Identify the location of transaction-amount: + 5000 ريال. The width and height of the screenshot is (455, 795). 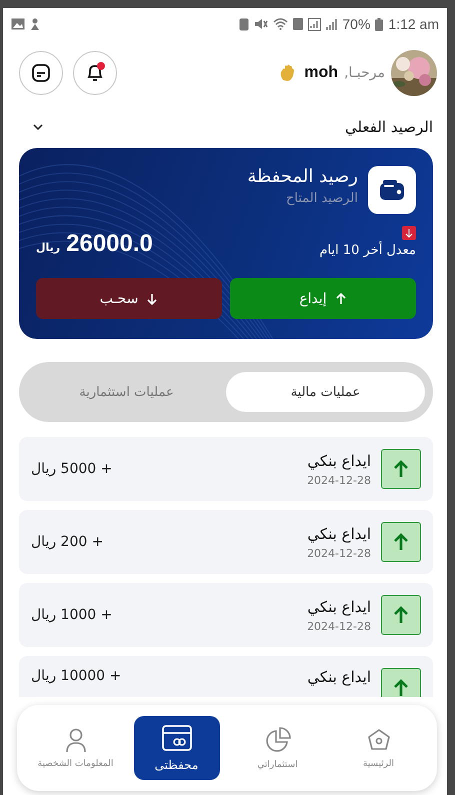
(71, 469).